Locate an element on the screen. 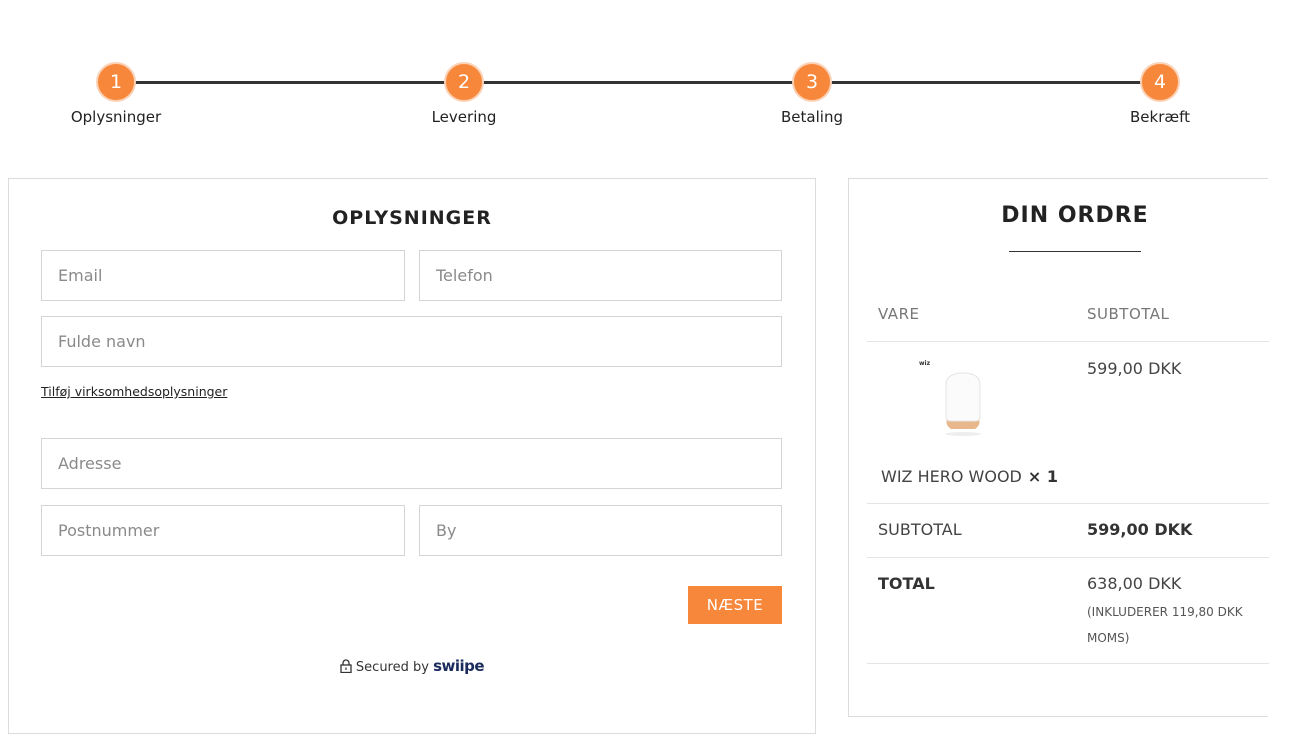 This screenshot has height=745, width=1300. stepper-line is located at coordinates (638, 82).